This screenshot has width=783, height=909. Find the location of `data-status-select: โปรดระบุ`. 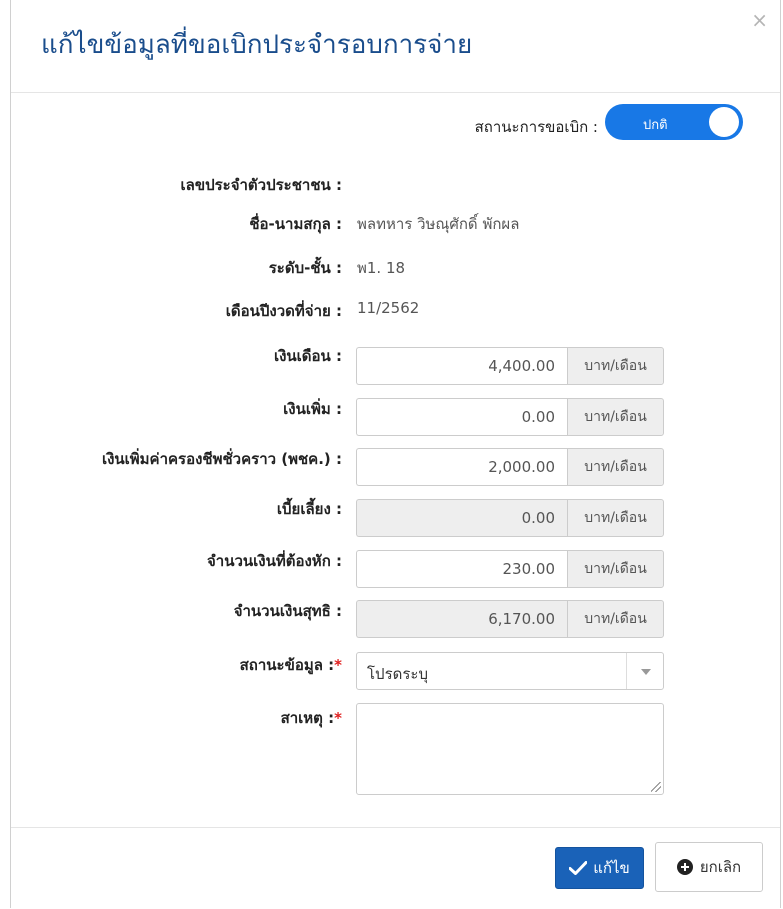

data-status-select: โปรดระบุ is located at coordinates (510, 671).